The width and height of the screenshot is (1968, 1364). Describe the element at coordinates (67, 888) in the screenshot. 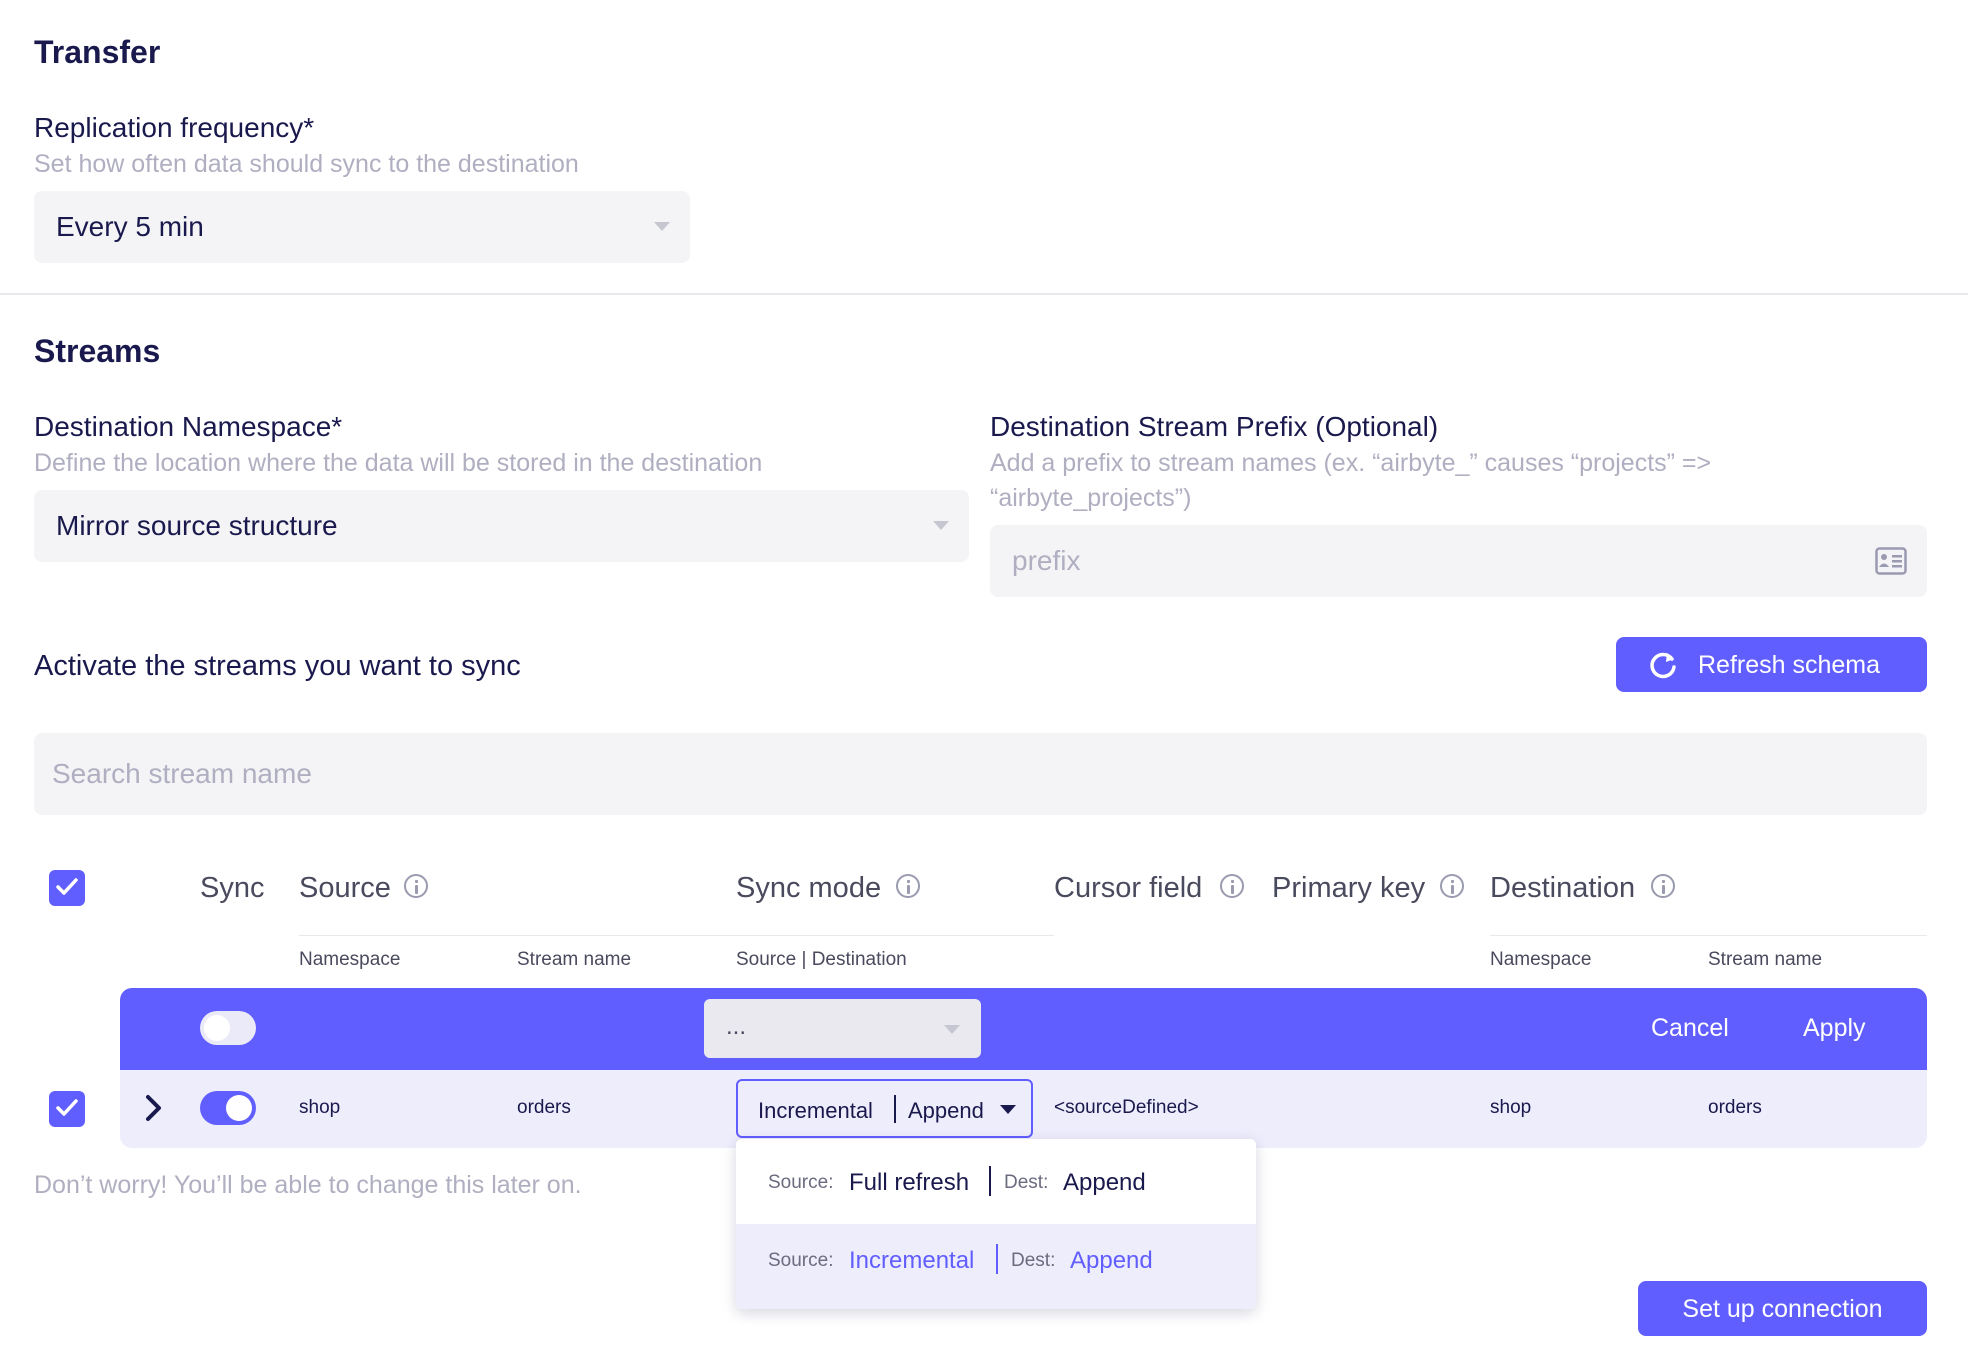

I see `select-all-checkbox` at that location.